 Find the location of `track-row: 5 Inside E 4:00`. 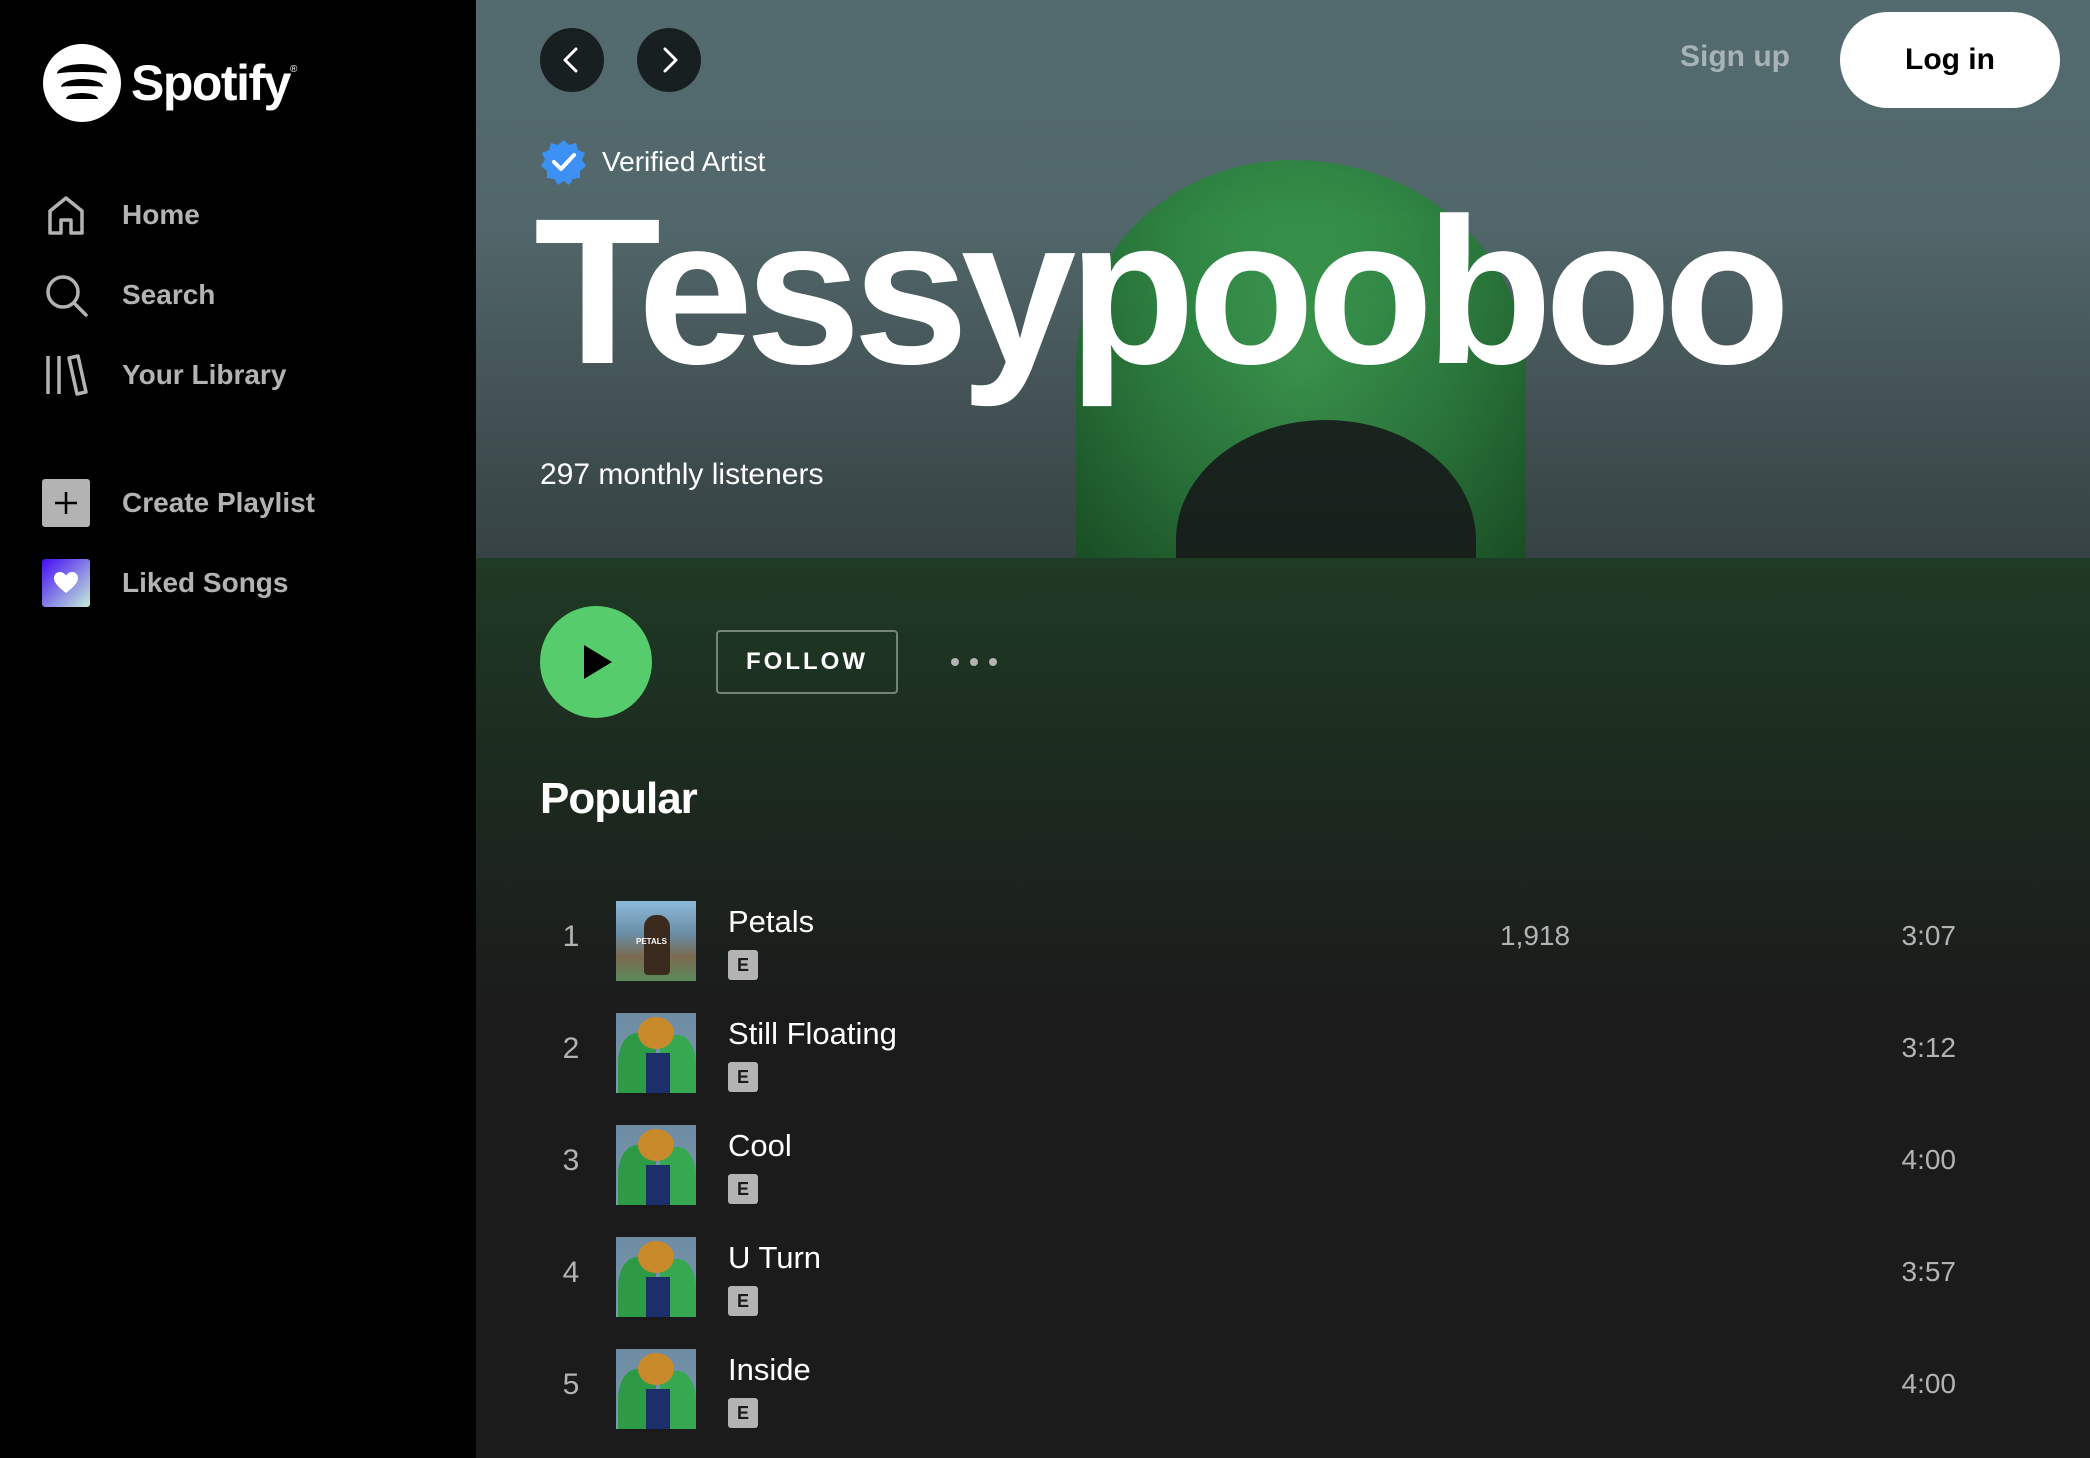

track-row: 5 Inside E 4:00 is located at coordinates (1260, 1390).